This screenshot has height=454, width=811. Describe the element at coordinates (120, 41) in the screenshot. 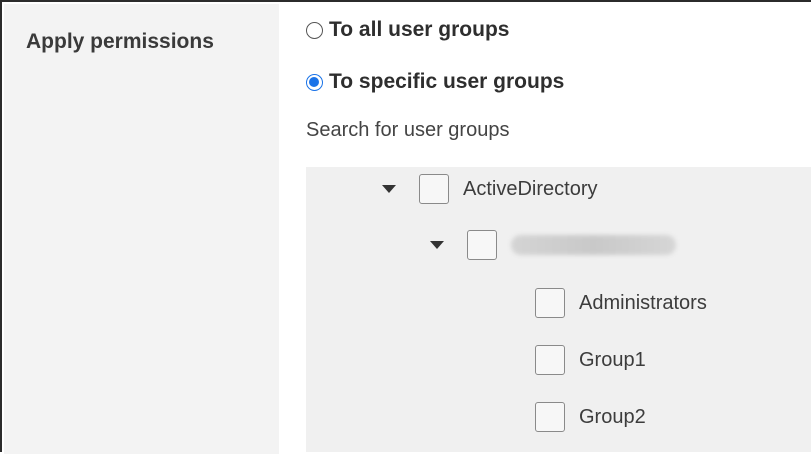

I see `apply-permissions-label: Apply permissions` at that location.